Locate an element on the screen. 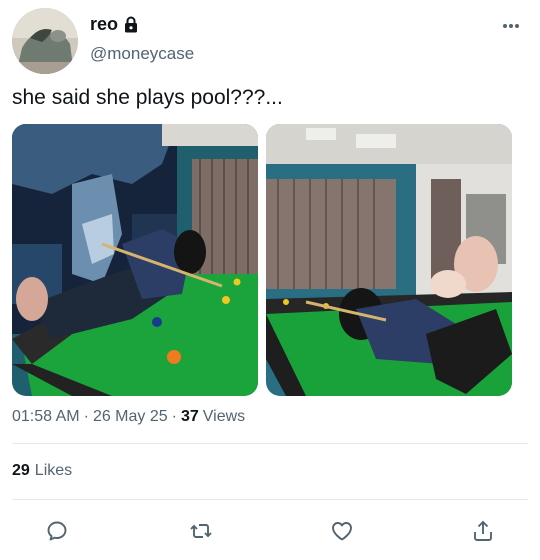 The height and width of the screenshot is (560, 540). views-count: 37 is located at coordinates (189, 416).